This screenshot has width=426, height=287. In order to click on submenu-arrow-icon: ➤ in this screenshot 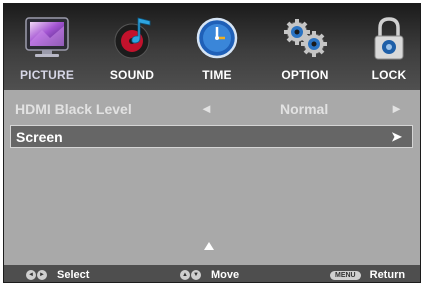, I will do `click(396, 136)`.